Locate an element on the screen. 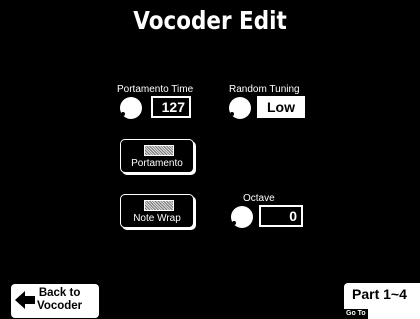 This screenshot has height=319, width=420. octave-label: Octave is located at coordinates (259, 198).